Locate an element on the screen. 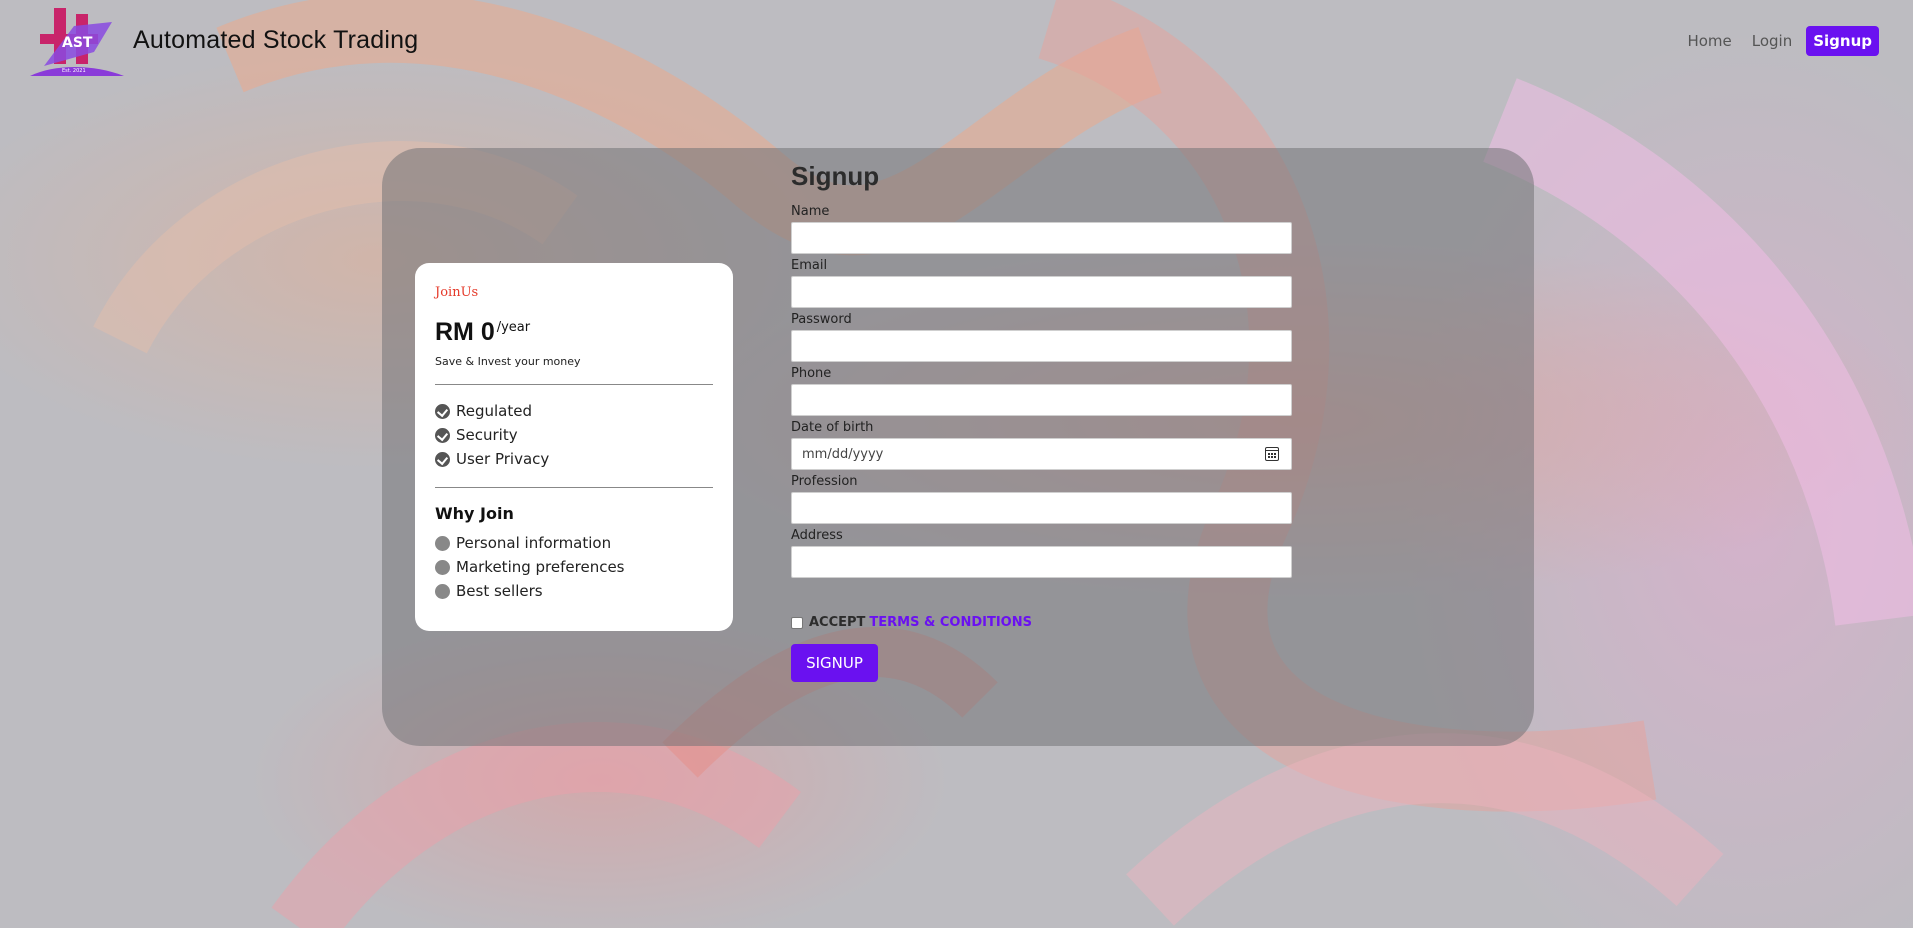 The height and width of the screenshot is (928, 1913). nav-home: Home is located at coordinates (1709, 41).